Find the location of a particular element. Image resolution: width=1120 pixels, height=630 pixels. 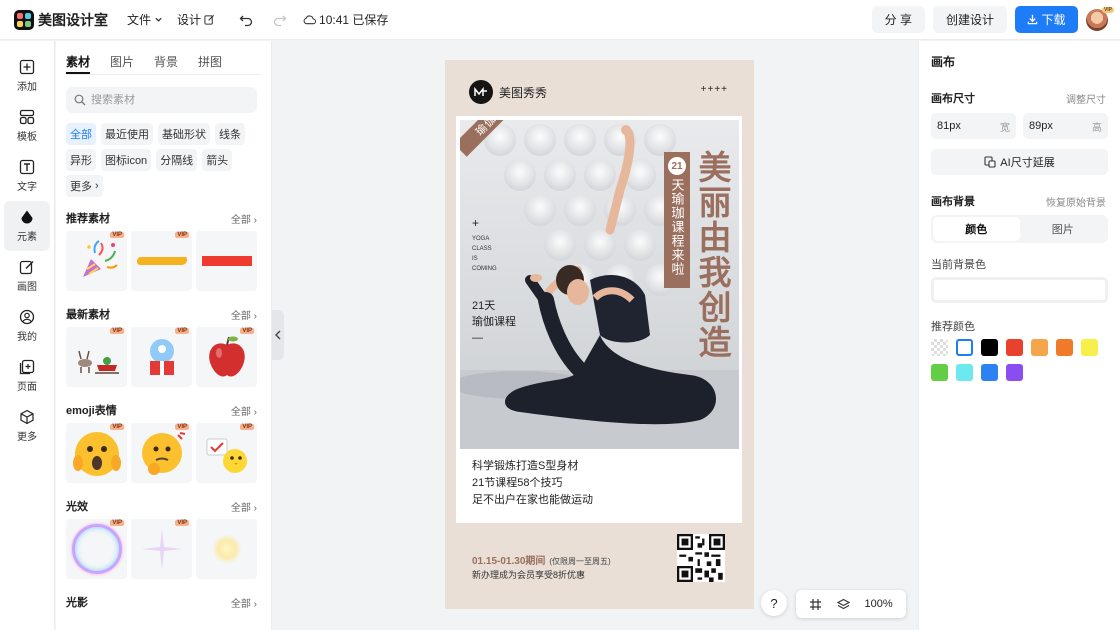

chip-arrows: 箭头 is located at coordinates (217, 160).